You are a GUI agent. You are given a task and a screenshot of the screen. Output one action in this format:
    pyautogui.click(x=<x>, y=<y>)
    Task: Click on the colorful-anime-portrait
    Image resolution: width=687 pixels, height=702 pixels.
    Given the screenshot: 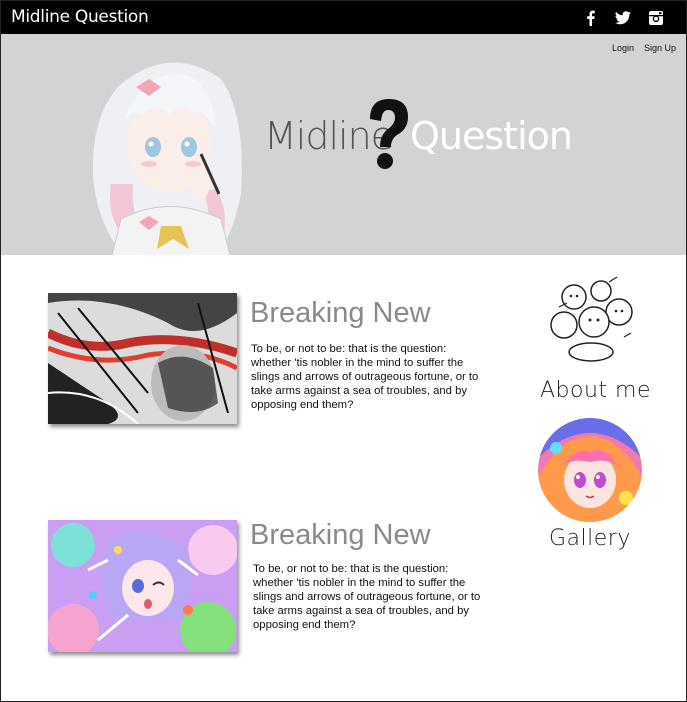 What is the action you would take?
    pyautogui.click(x=590, y=470)
    